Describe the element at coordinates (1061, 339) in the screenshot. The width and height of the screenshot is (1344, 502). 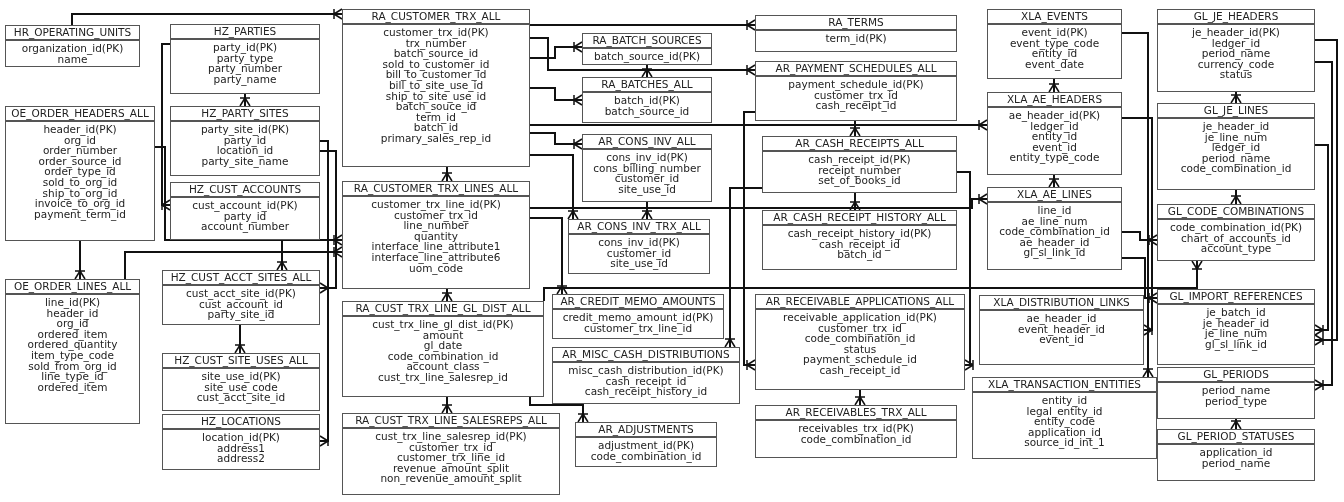
I see `field-name: event_id` at that location.